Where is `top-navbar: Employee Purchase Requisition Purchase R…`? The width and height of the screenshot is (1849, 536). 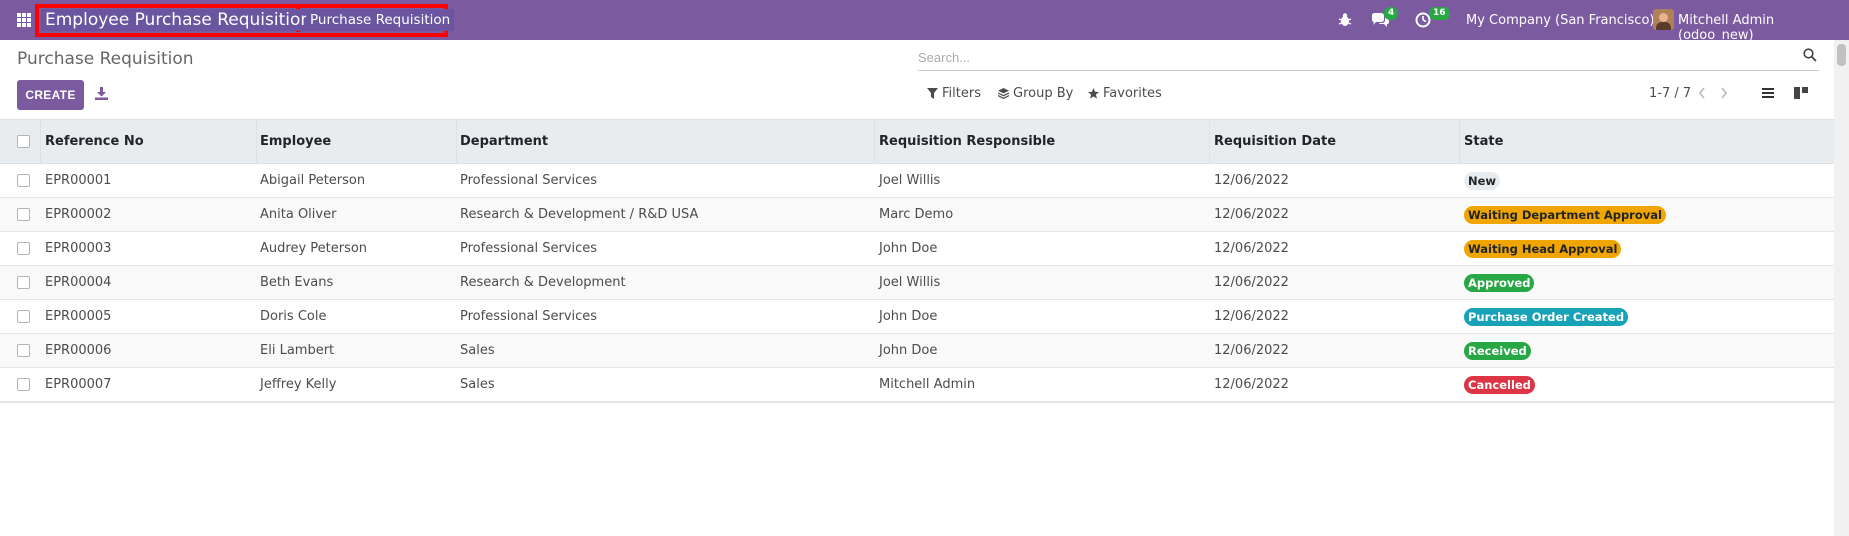 top-navbar: Employee Purchase Requisition Purchase R… is located at coordinates (924, 21).